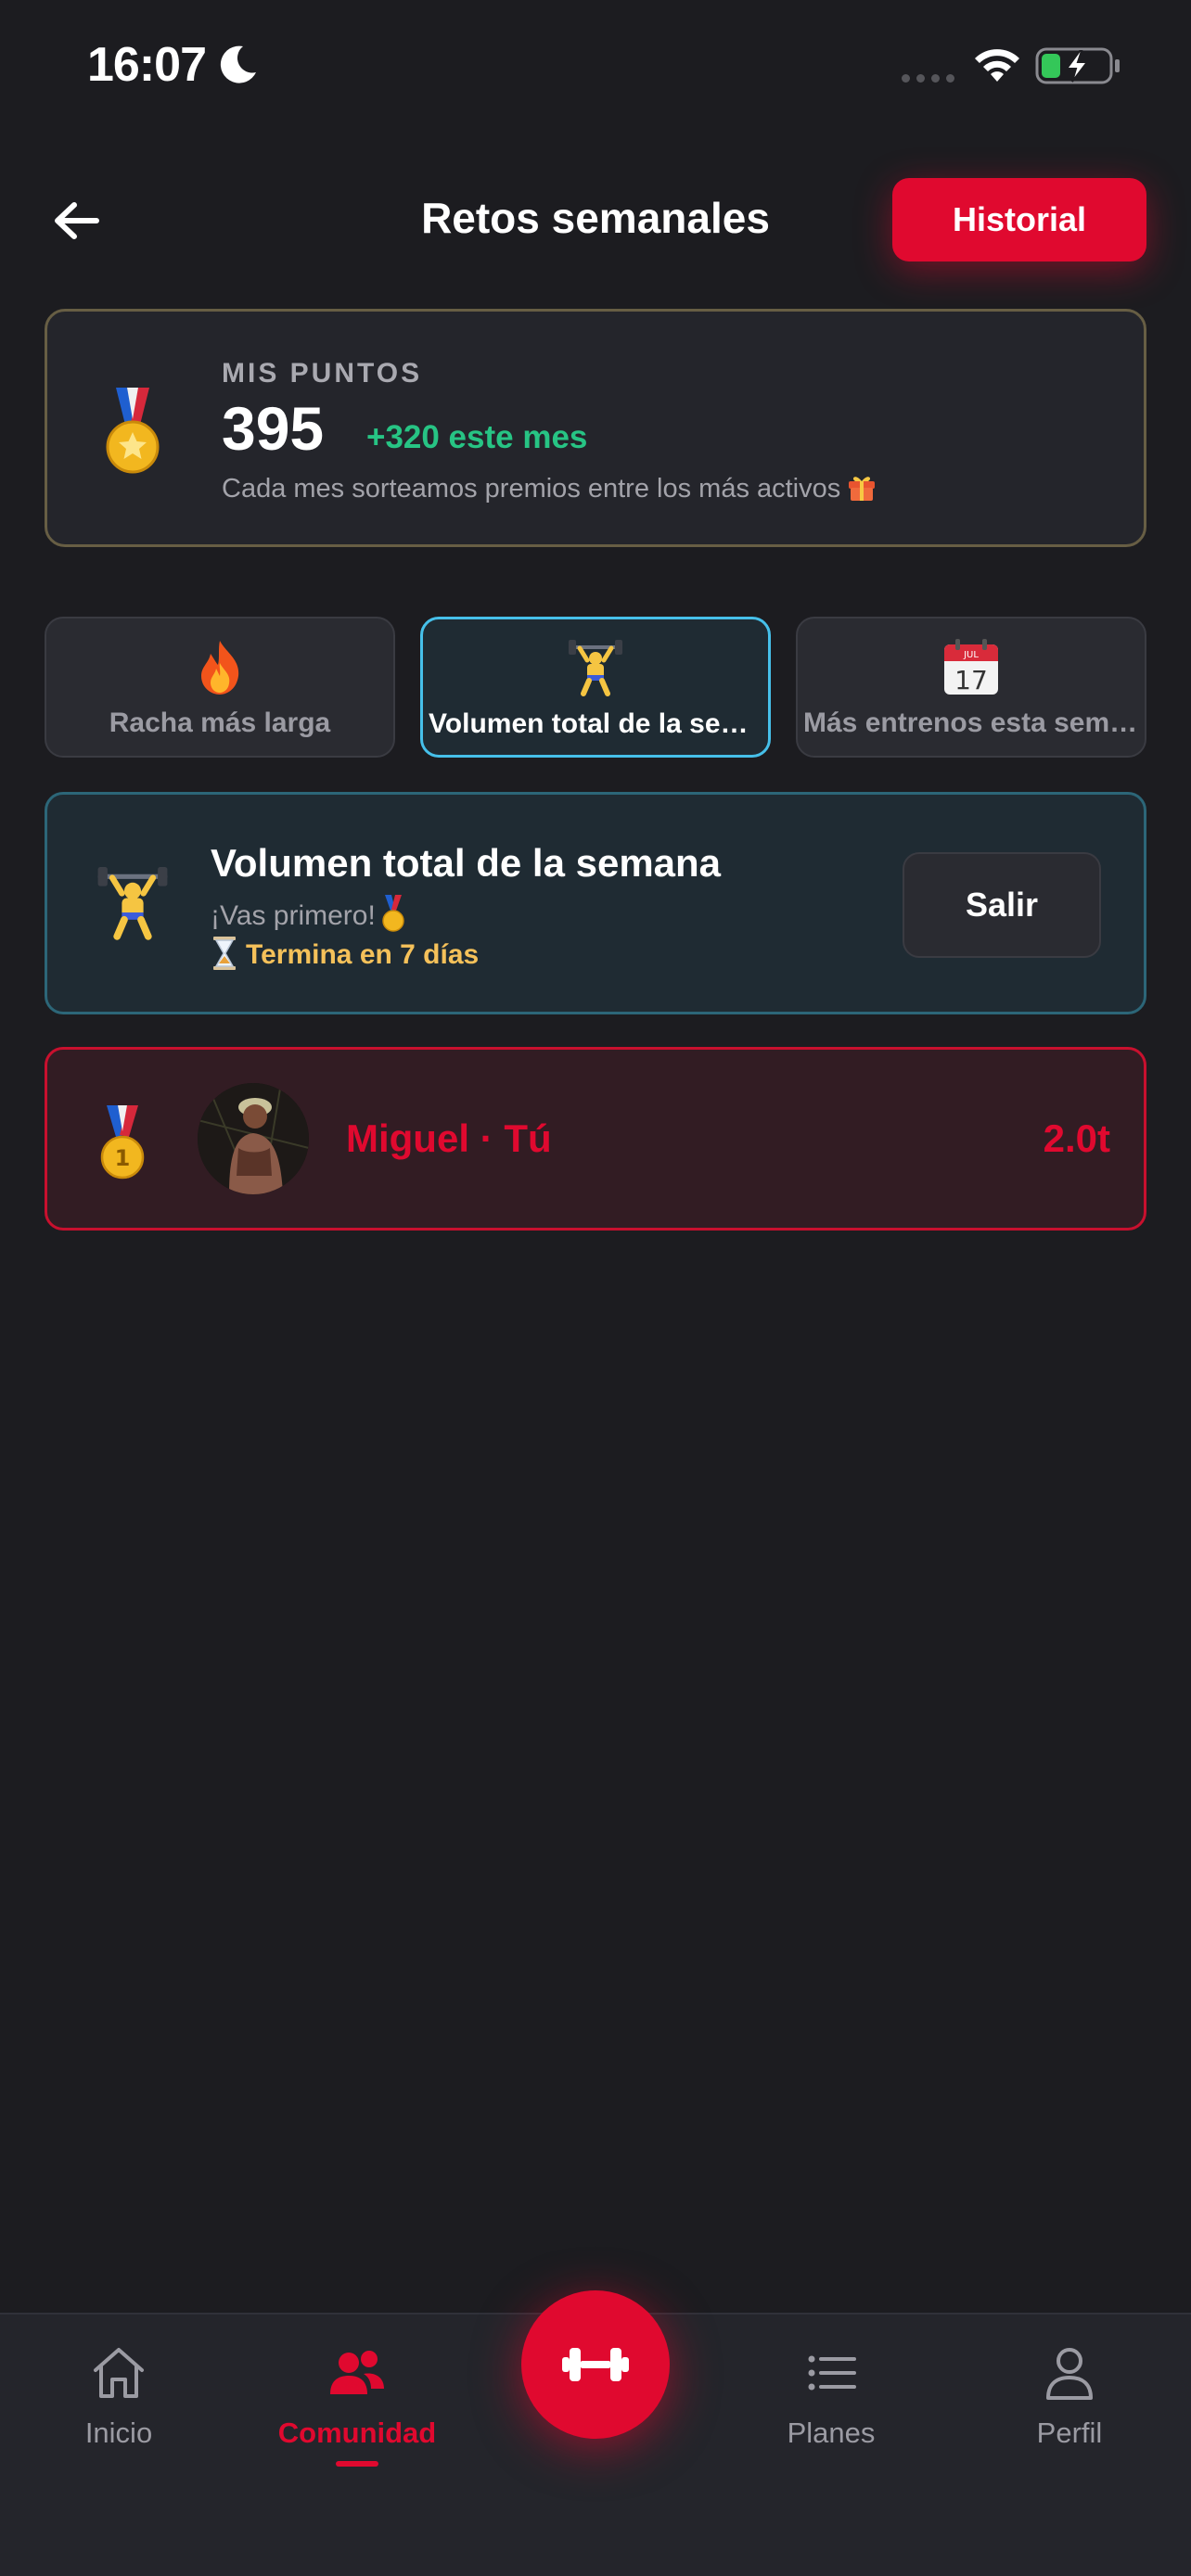 Image resolution: width=1191 pixels, height=2576 pixels. I want to click on challenge-title: Volumen total de la semana, so click(466, 863).